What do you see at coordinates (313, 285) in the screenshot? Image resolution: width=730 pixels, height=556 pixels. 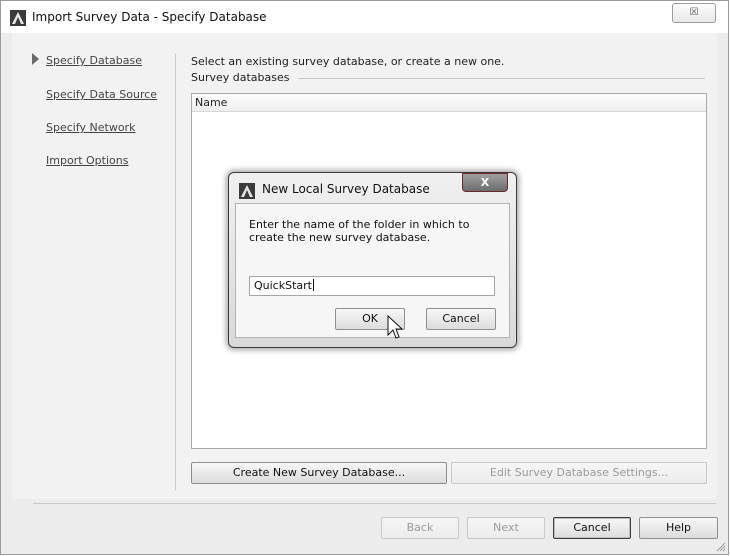 I see `text-caret` at bounding box center [313, 285].